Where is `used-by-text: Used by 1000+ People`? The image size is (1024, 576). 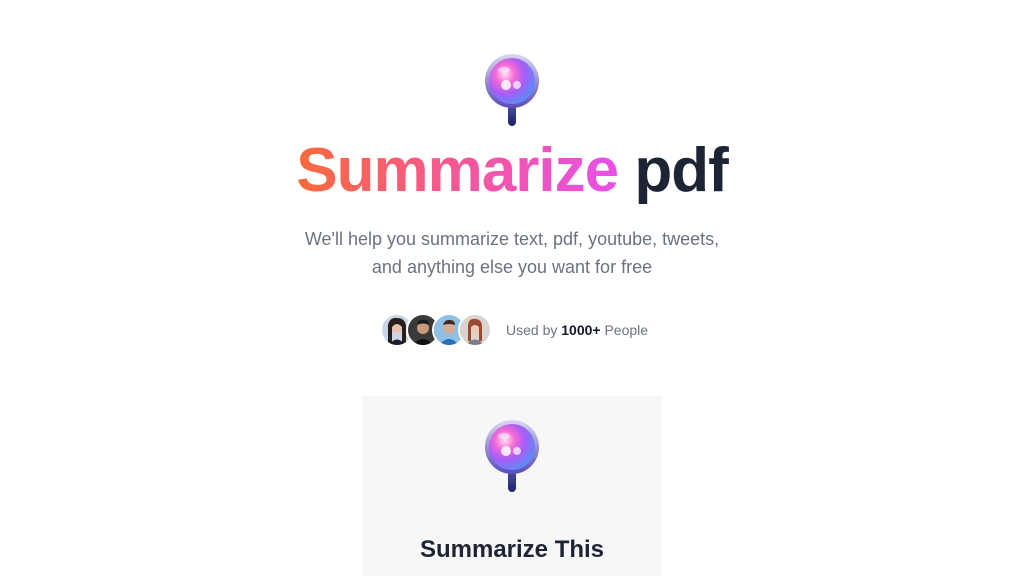 used-by-text: Used by 1000+ People is located at coordinates (577, 330).